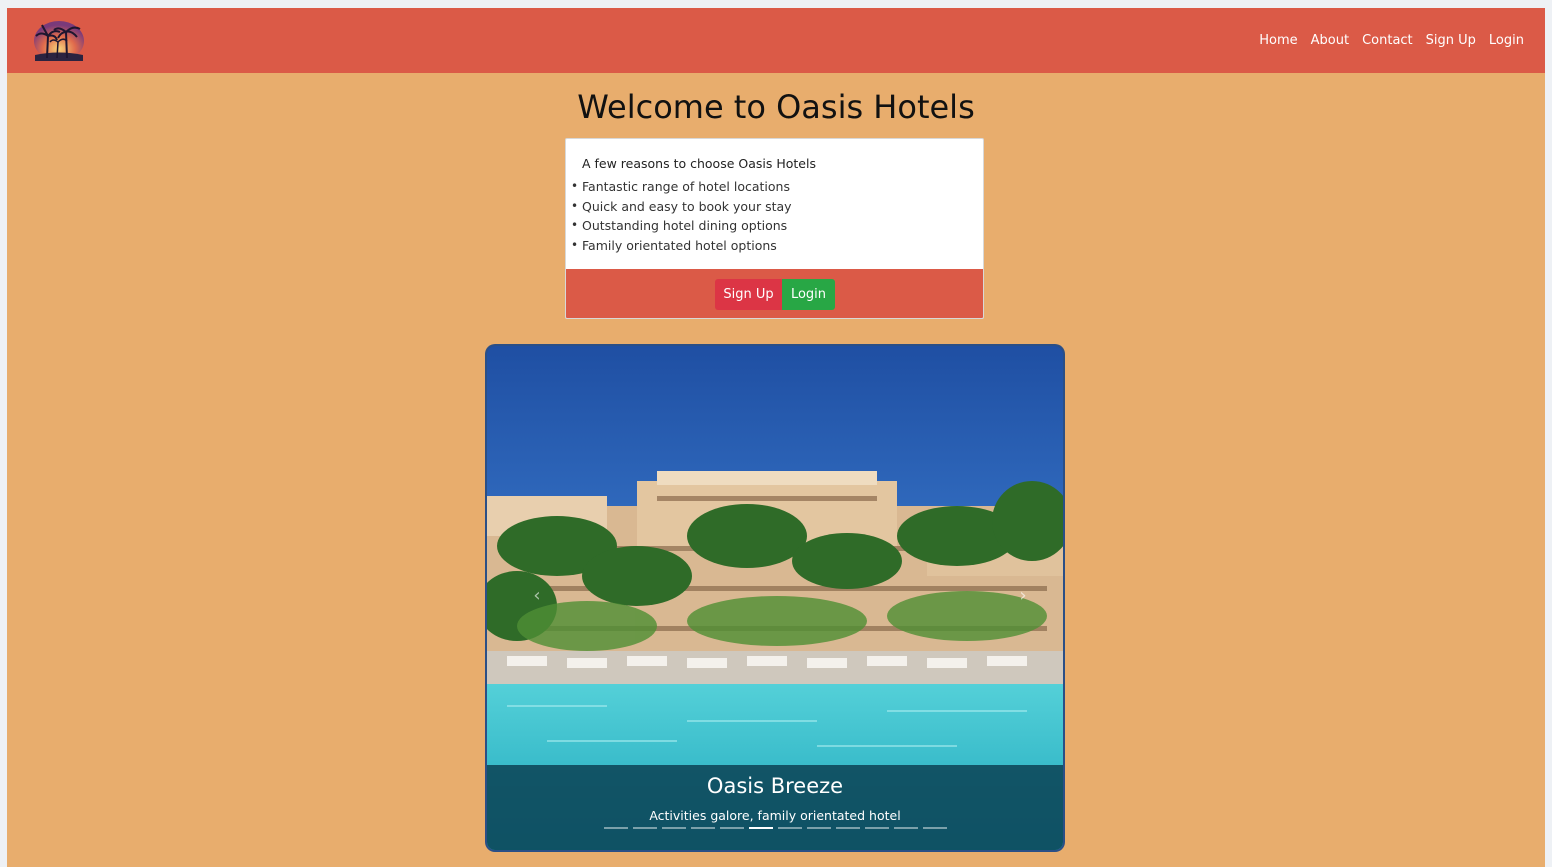 Image resolution: width=1552 pixels, height=867 pixels. What do you see at coordinates (1451, 40) in the screenshot?
I see `nav-signup-link: Sign Up` at bounding box center [1451, 40].